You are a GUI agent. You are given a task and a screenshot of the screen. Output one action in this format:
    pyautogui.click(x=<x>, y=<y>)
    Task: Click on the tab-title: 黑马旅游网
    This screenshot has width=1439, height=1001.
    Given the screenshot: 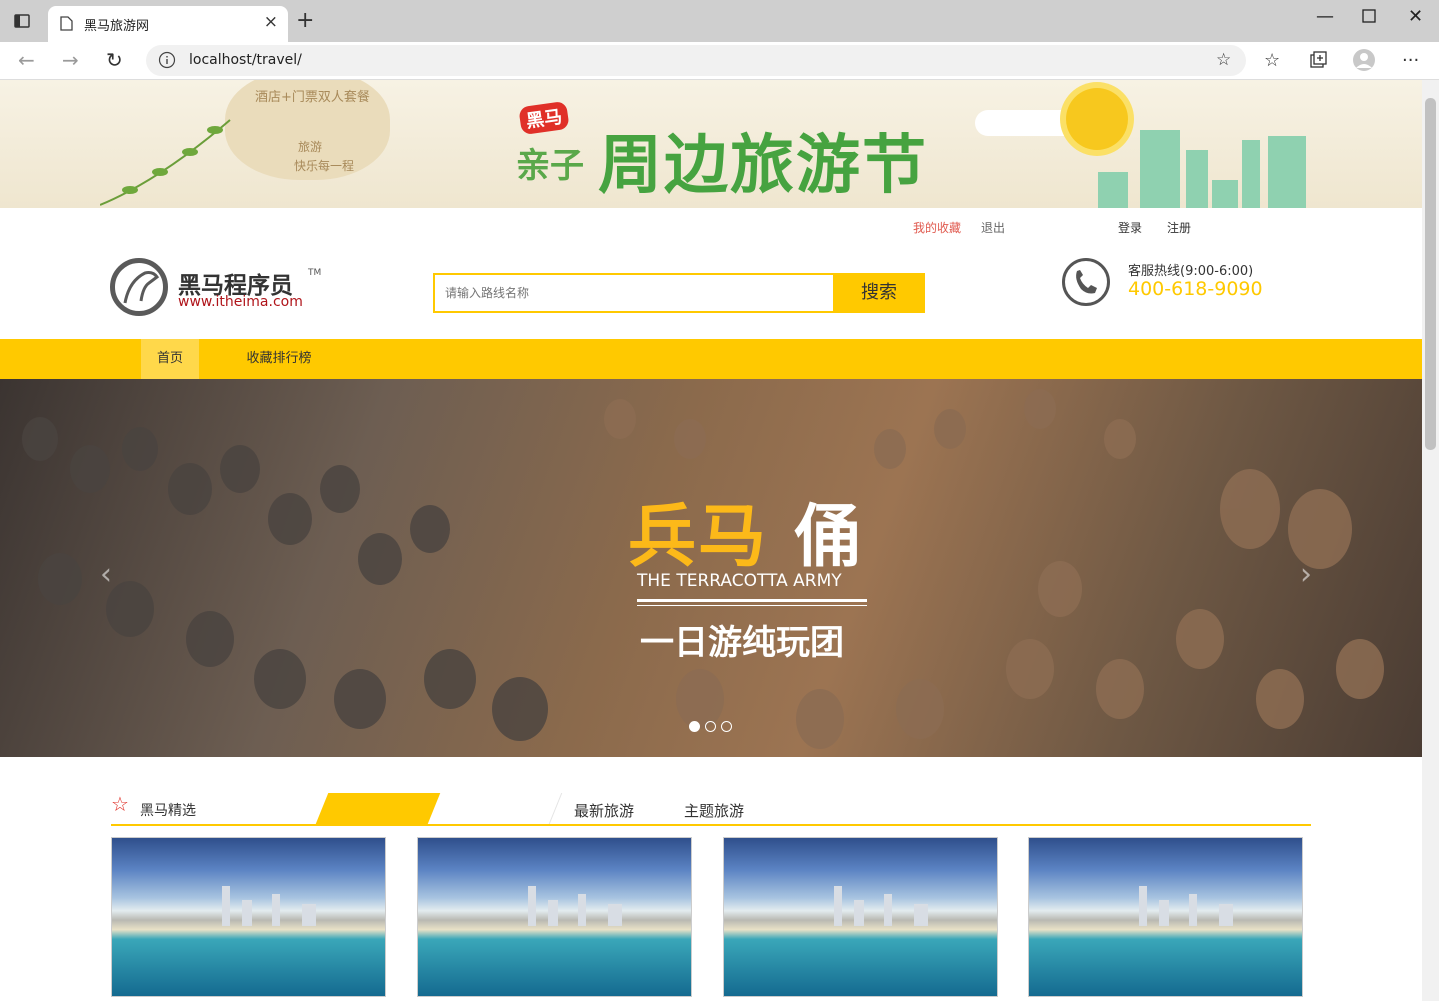 What is the action you would take?
    pyautogui.click(x=117, y=26)
    